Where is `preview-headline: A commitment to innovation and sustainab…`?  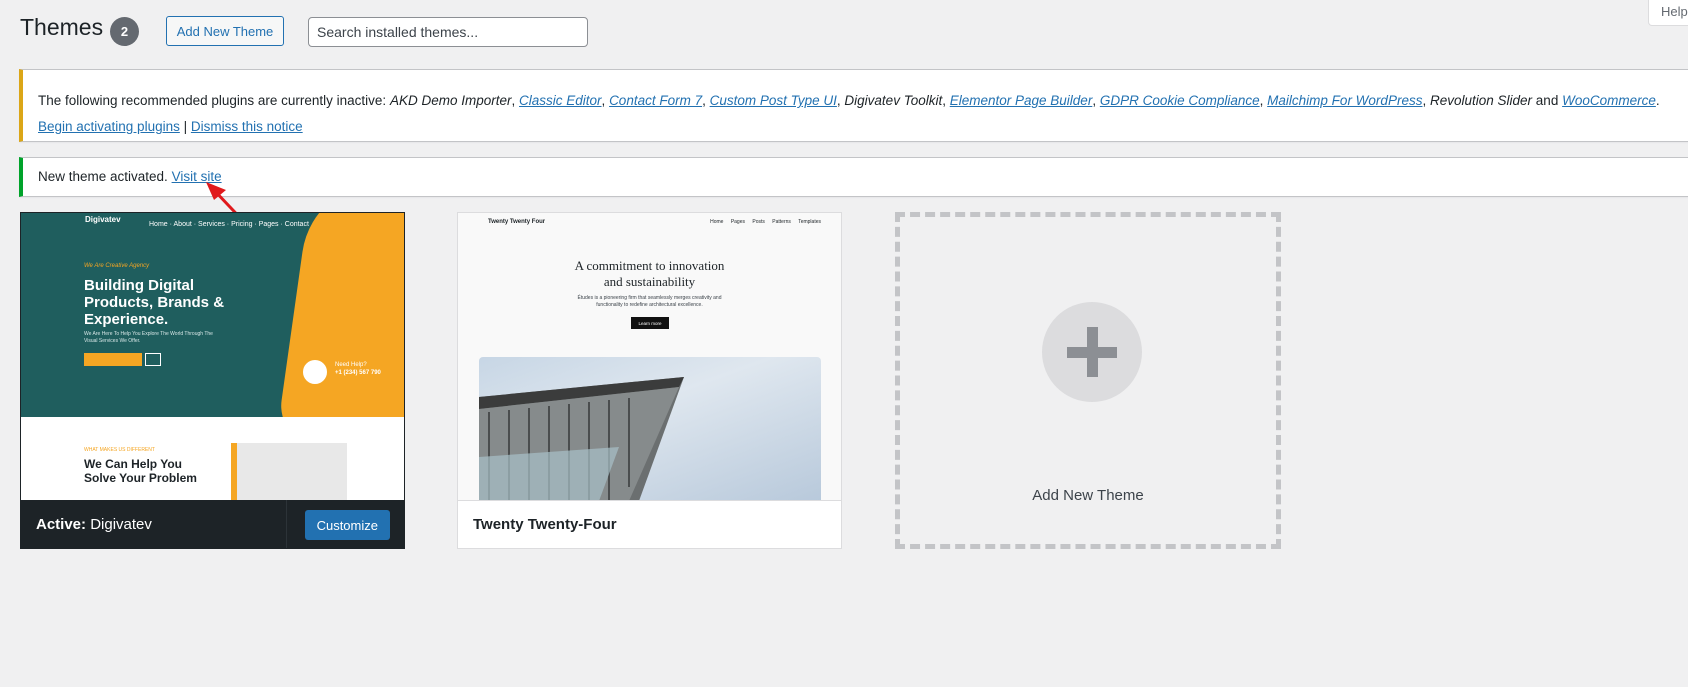
preview-headline: A commitment to innovation and sustainab… is located at coordinates (649, 274).